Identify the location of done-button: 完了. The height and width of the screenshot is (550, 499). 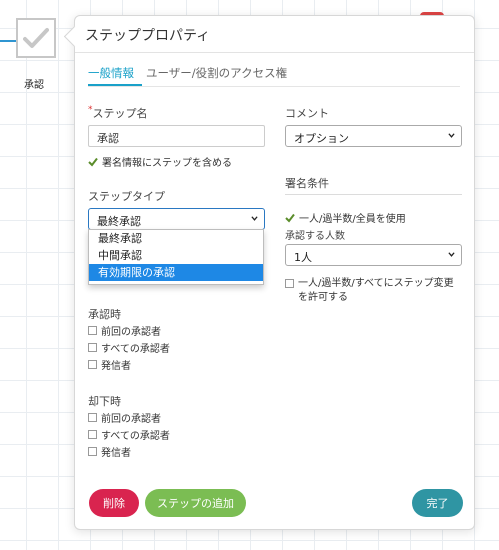
(437, 503).